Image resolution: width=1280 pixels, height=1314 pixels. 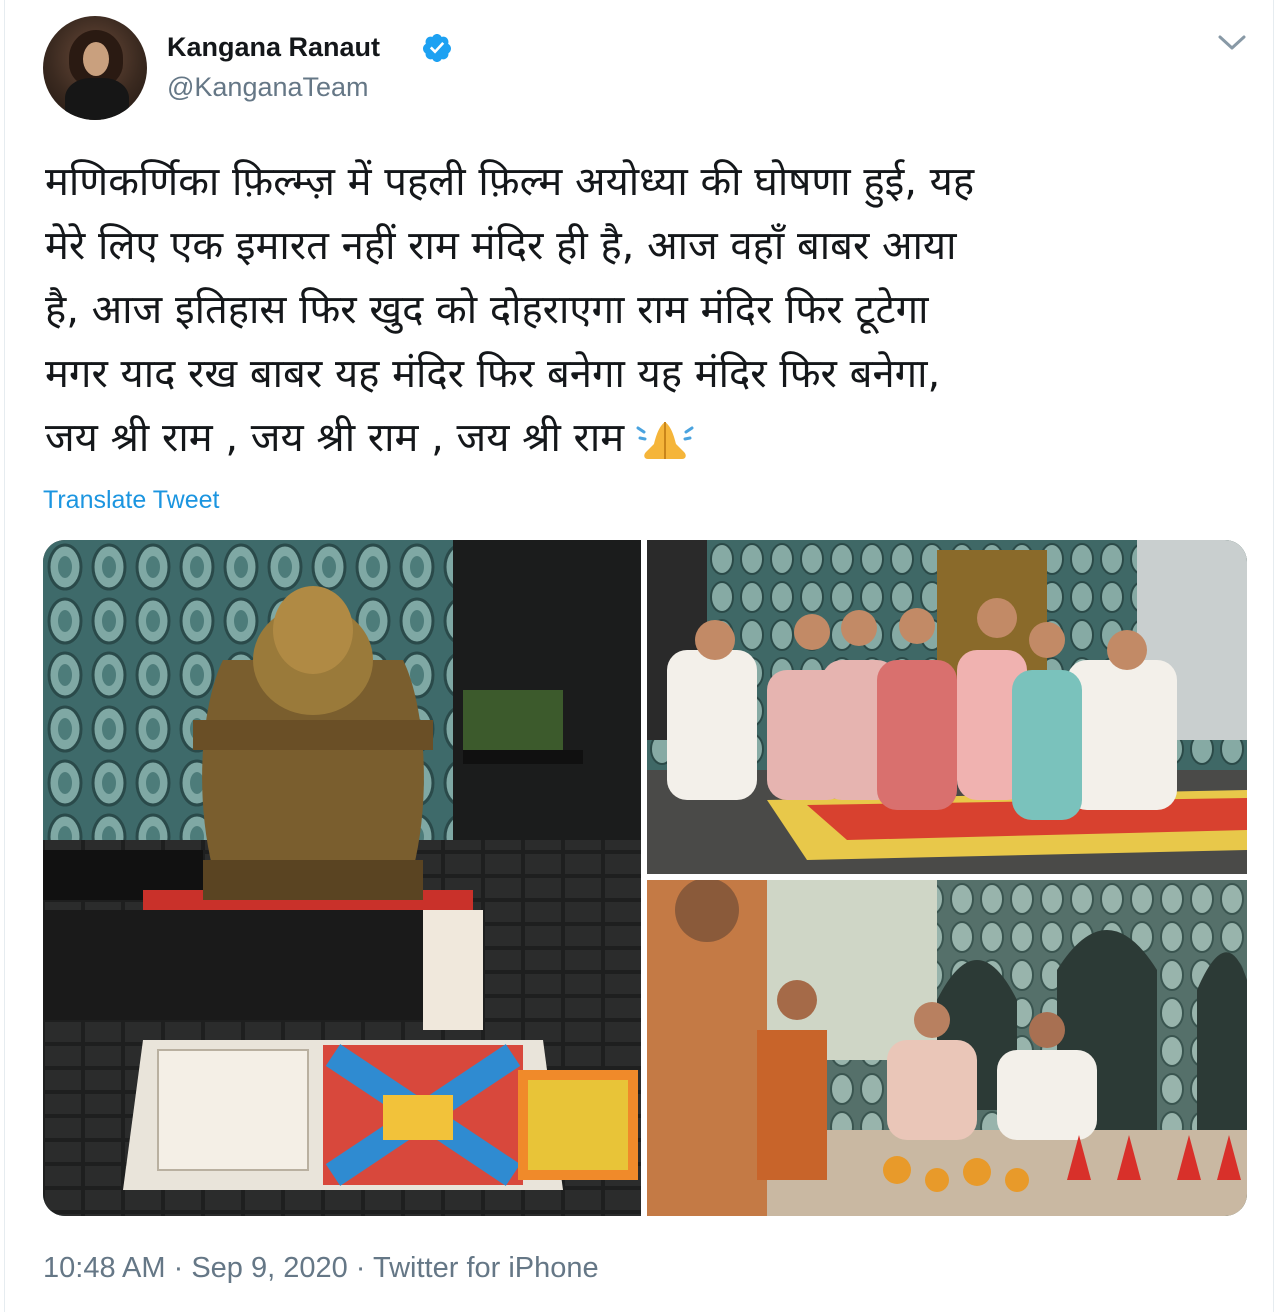 I want to click on avatar, so click(x=95, y=68).